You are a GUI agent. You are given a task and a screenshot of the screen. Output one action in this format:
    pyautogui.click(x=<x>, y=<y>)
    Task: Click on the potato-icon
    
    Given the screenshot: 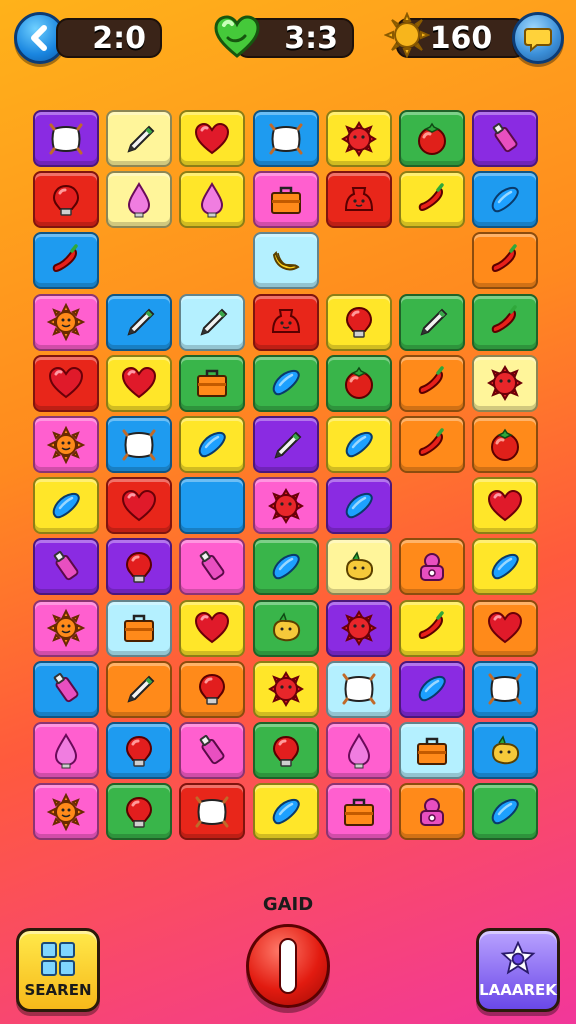 What is the action you would take?
    pyautogui.click(x=506, y=749)
    